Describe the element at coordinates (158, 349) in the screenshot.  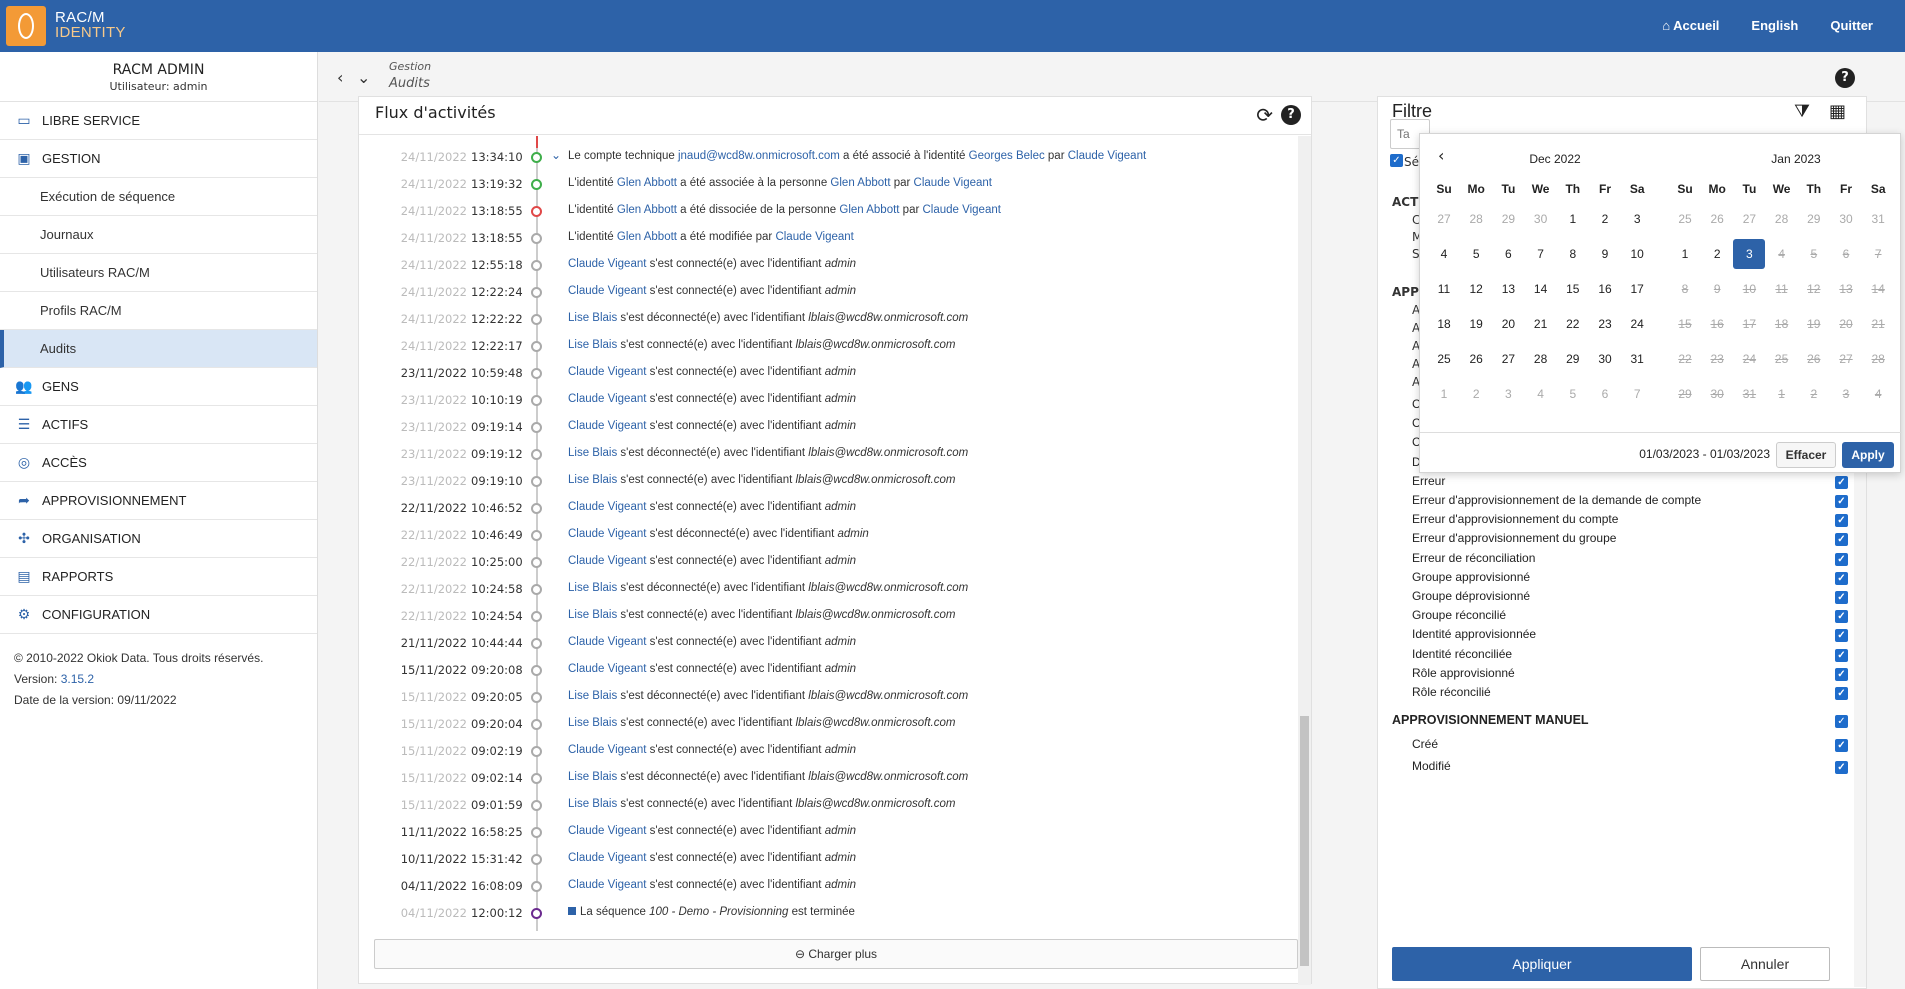
I see `sidebar-sub-audits: Audits` at that location.